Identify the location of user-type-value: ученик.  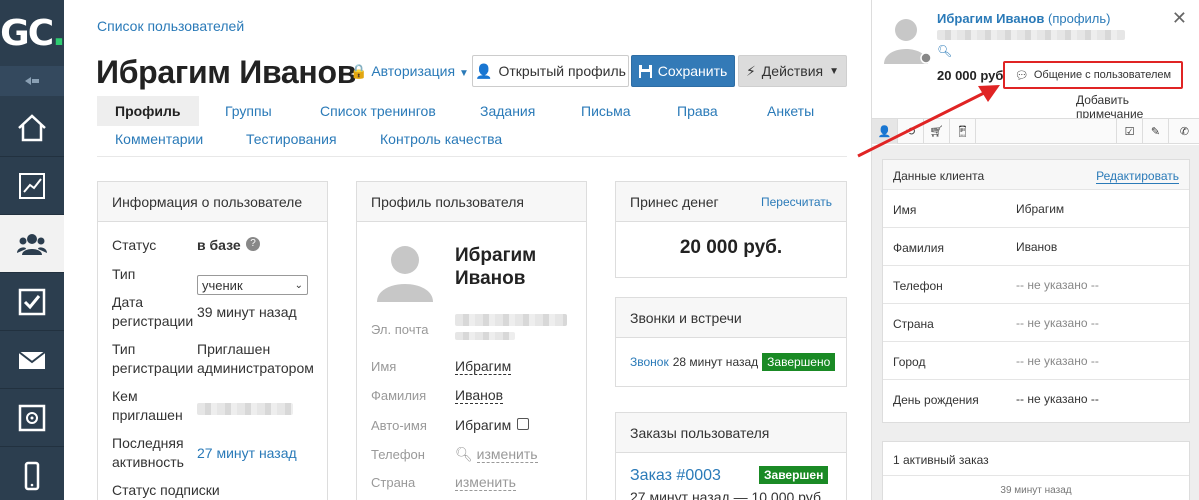
(222, 285).